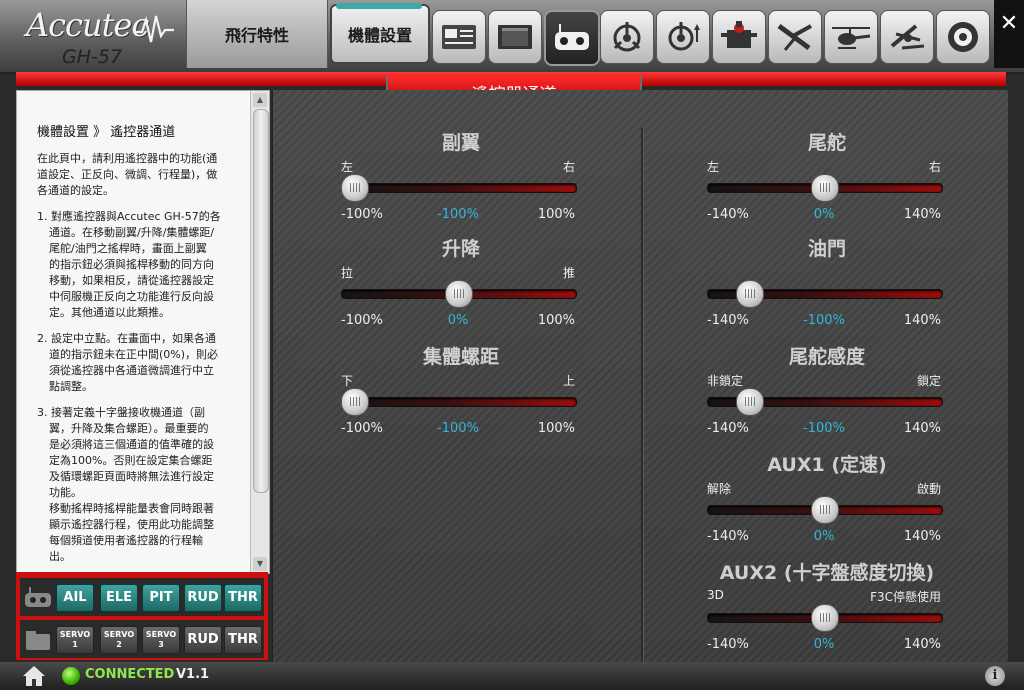 Image resolution: width=1024 pixels, height=690 pixels. Describe the element at coordinates (127, 158) in the screenshot. I see `help-line: 在此頁中，請利用遙控器中的功能(通` at that location.